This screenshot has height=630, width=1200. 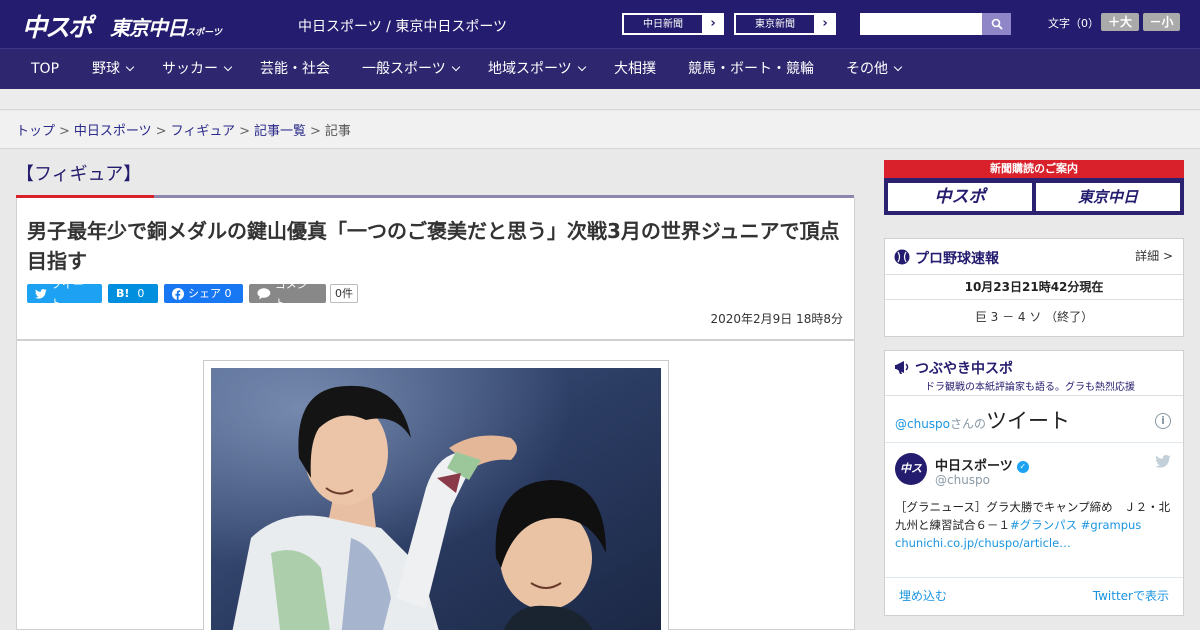 I want to click on baseball-detail-link: 詳細 >, so click(x=1154, y=255).